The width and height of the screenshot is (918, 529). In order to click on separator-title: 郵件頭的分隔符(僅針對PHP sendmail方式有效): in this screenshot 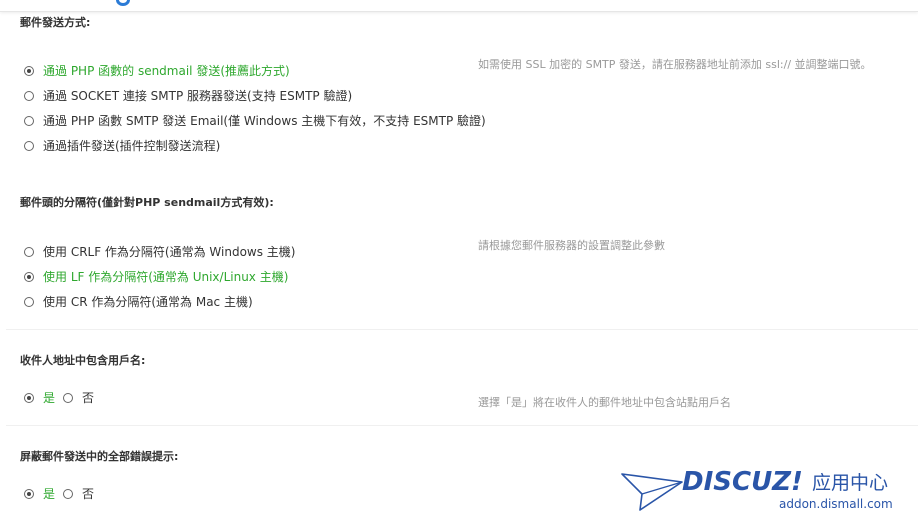, I will do `click(147, 202)`.